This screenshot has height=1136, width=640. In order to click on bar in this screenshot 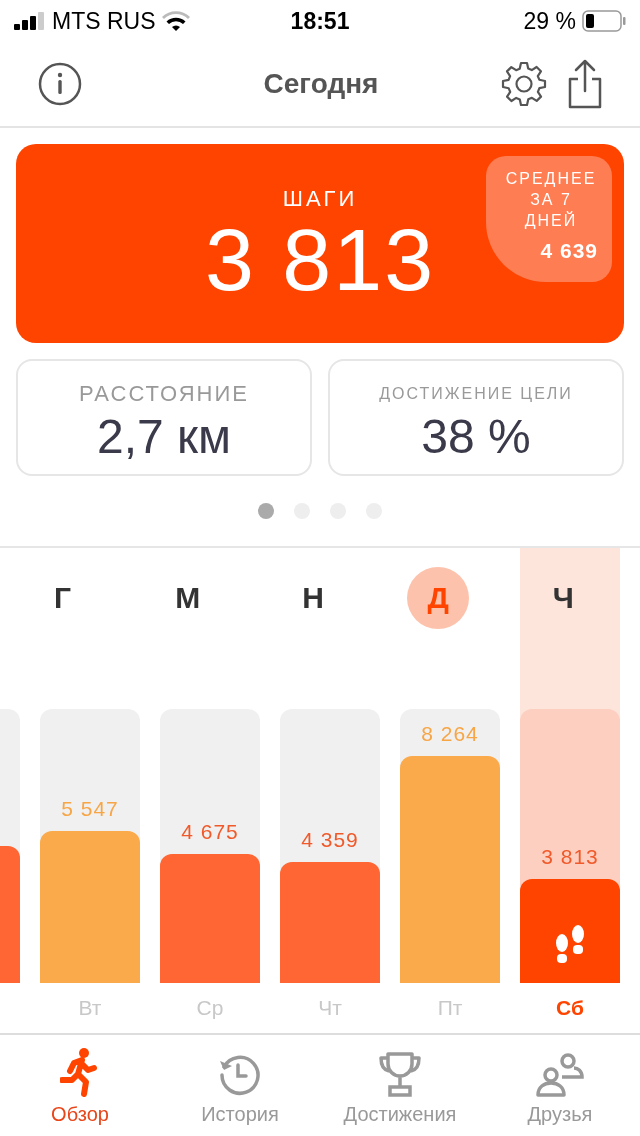, I will do `click(570, 930)`.